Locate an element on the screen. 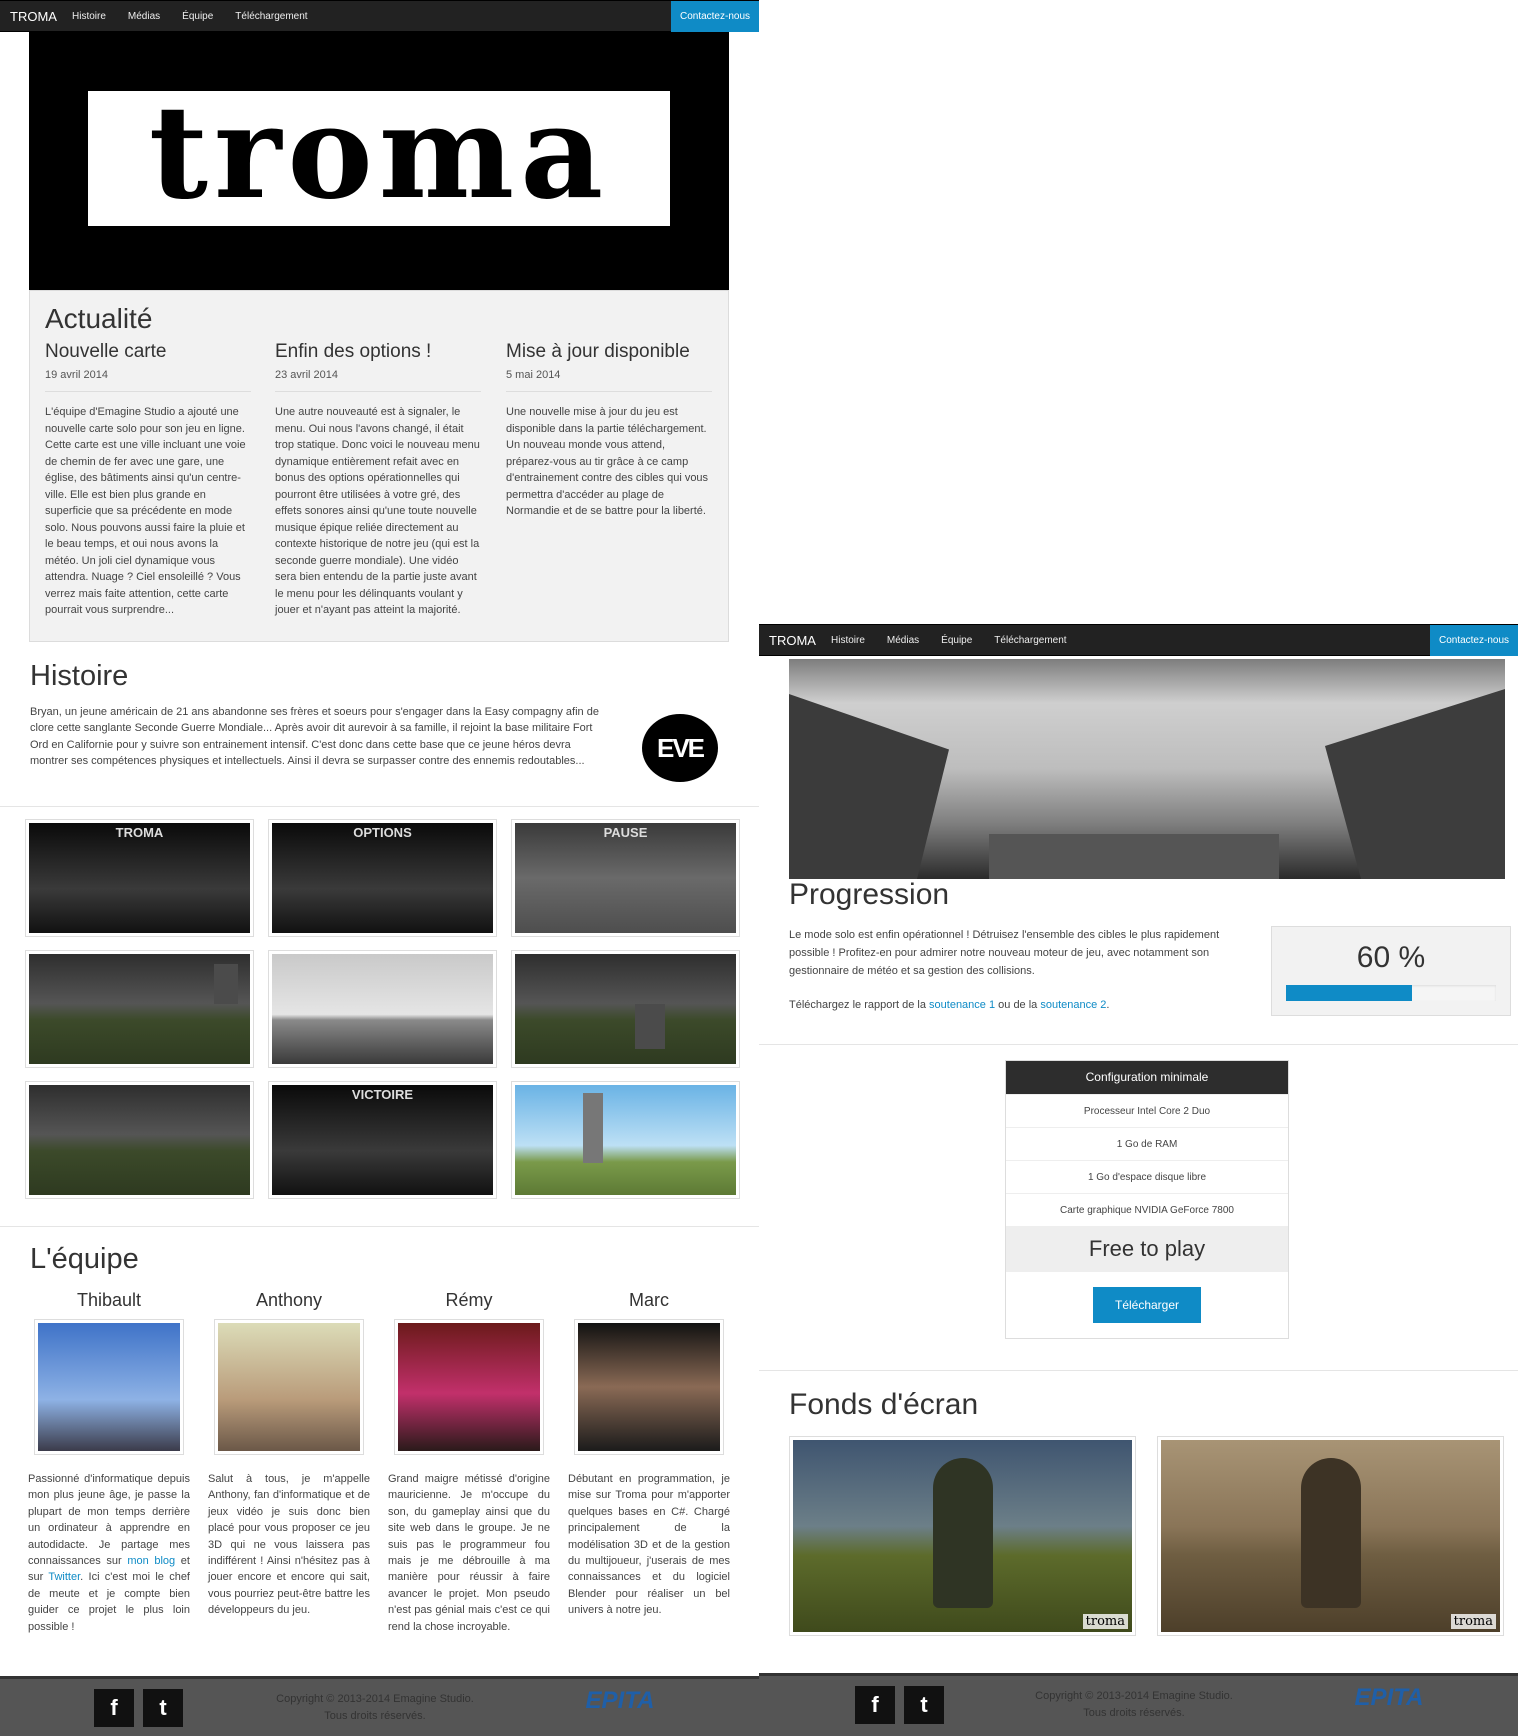  hero-banner: troma is located at coordinates (379, 161).